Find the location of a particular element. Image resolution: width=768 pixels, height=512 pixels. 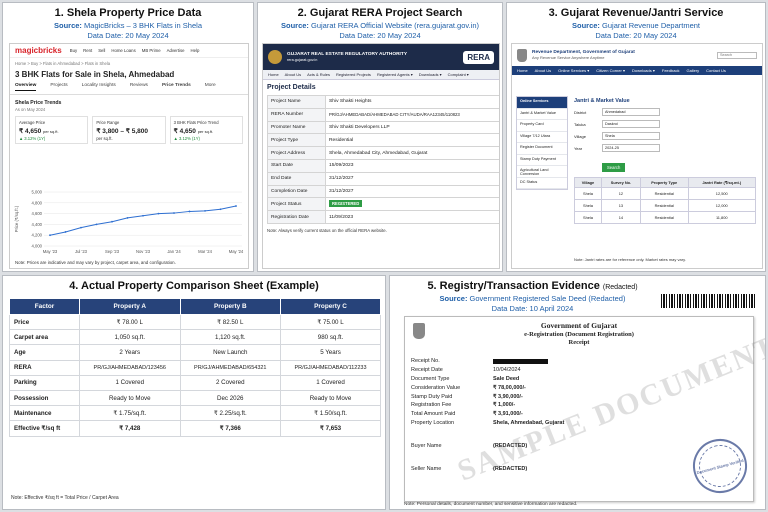

sidebar-item-utara: Village 7/12 Utara is located at coordinates (542, 137).